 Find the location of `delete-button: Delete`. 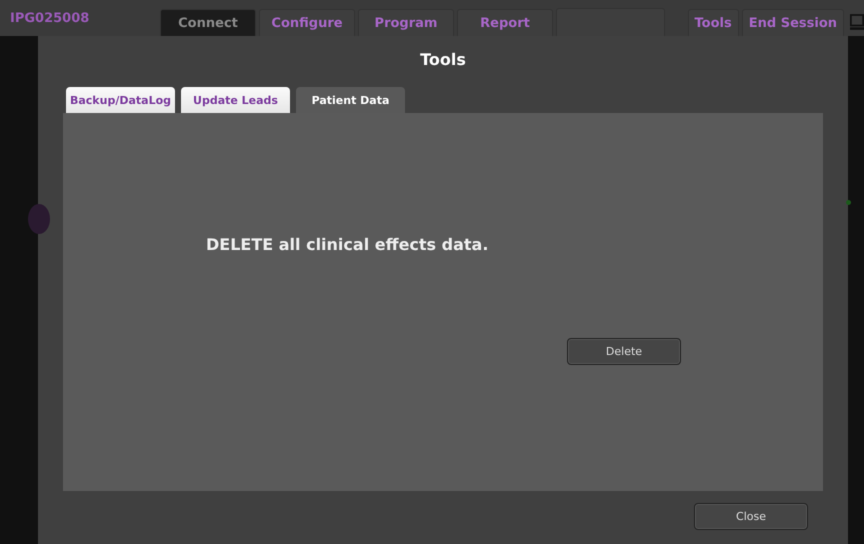

delete-button: Delete is located at coordinates (624, 351).